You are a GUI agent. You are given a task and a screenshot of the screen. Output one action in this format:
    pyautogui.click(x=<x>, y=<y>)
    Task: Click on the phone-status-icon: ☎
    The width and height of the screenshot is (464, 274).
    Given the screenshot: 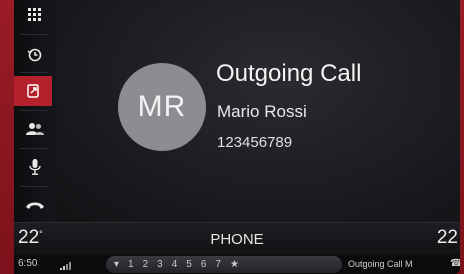 What is the action you would take?
    pyautogui.click(x=455, y=263)
    